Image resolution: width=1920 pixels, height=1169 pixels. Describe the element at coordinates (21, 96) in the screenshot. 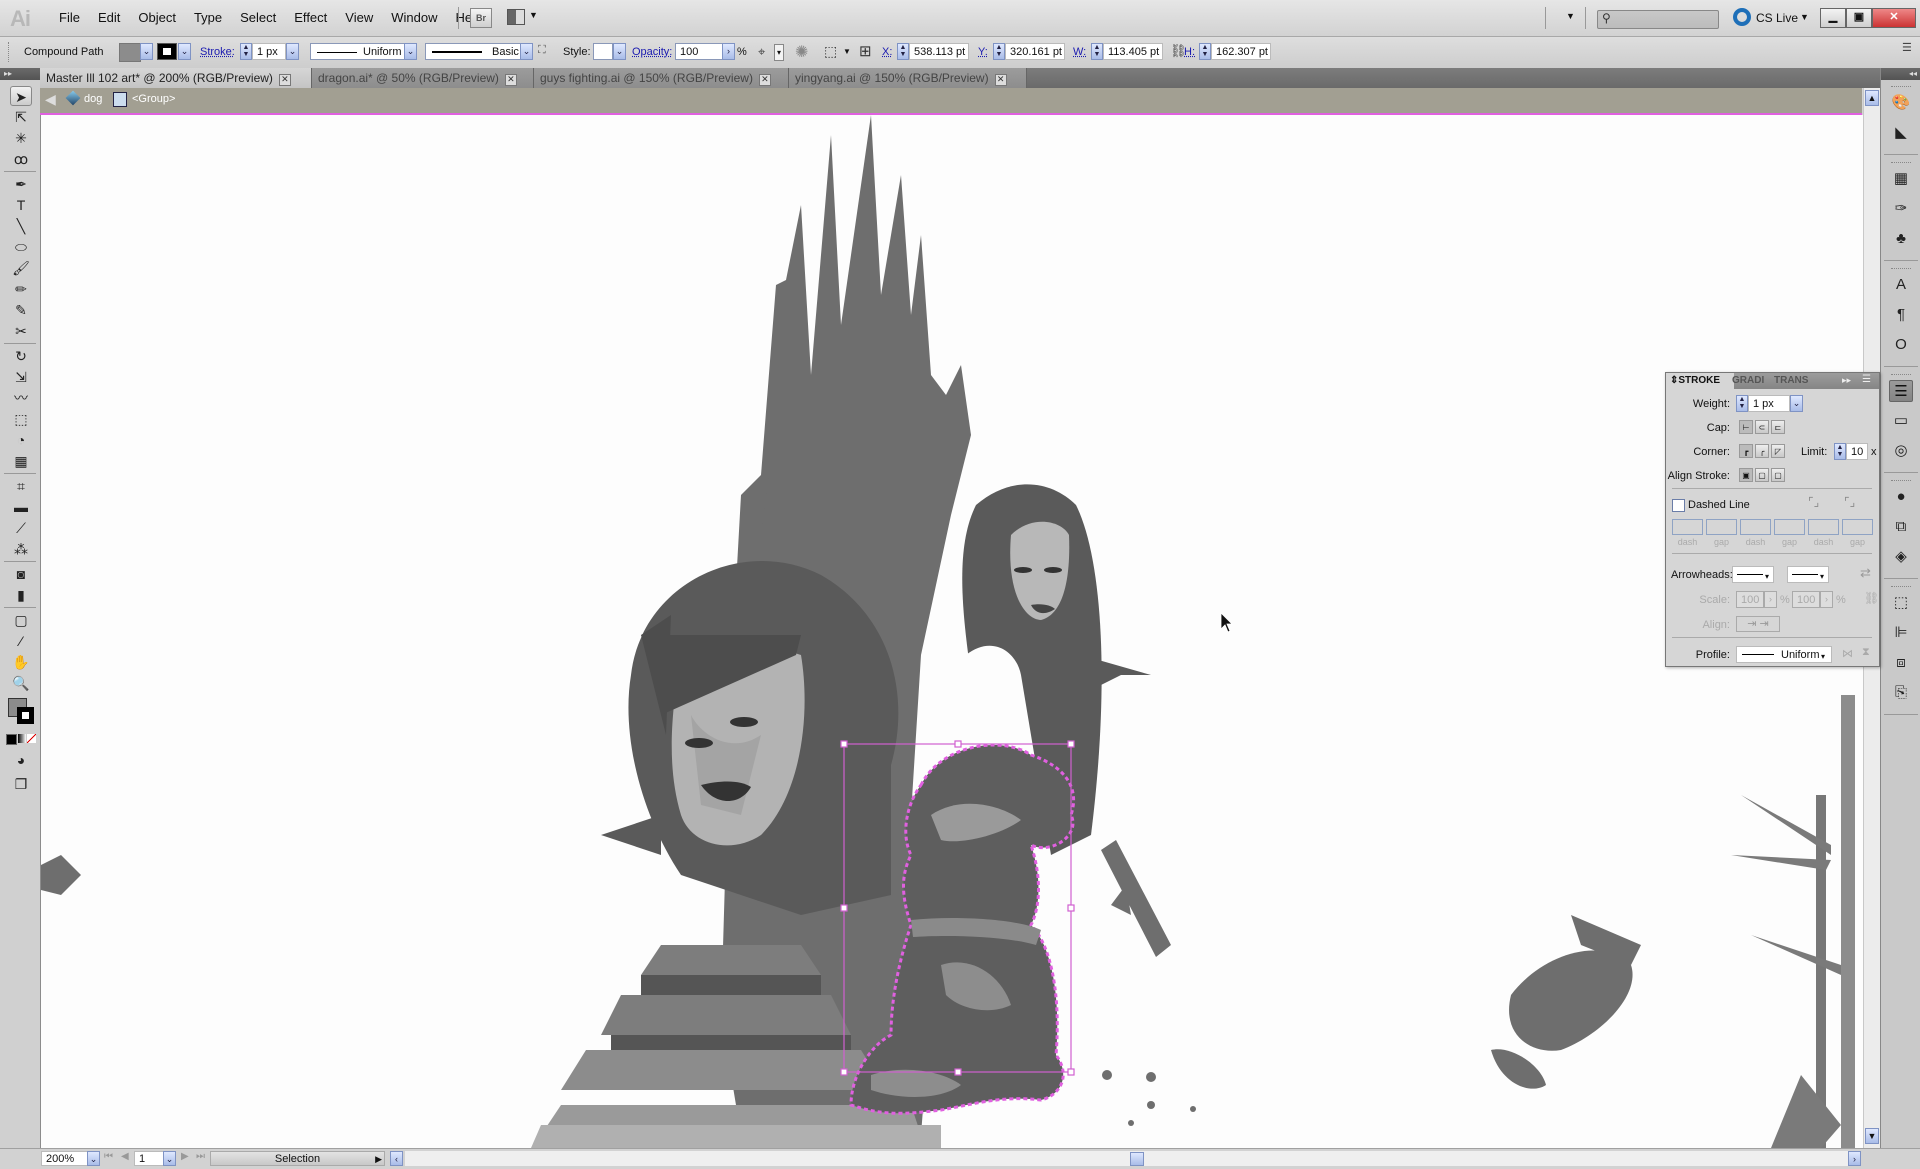

I see `selection-tool: ➤` at that location.